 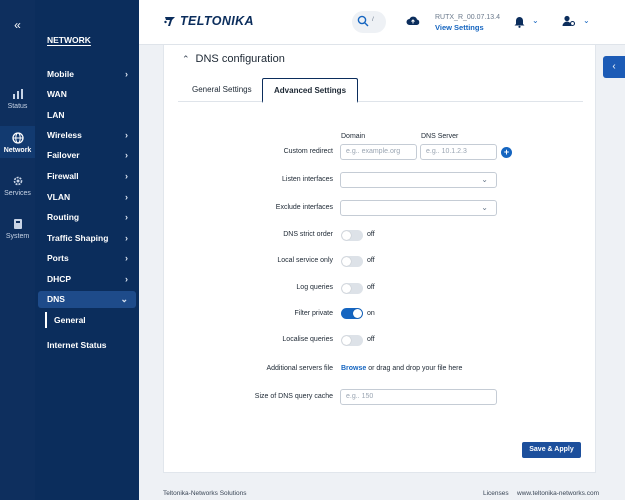 What do you see at coordinates (56, 115) in the screenshot?
I see `nav-item-label: LAN` at bounding box center [56, 115].